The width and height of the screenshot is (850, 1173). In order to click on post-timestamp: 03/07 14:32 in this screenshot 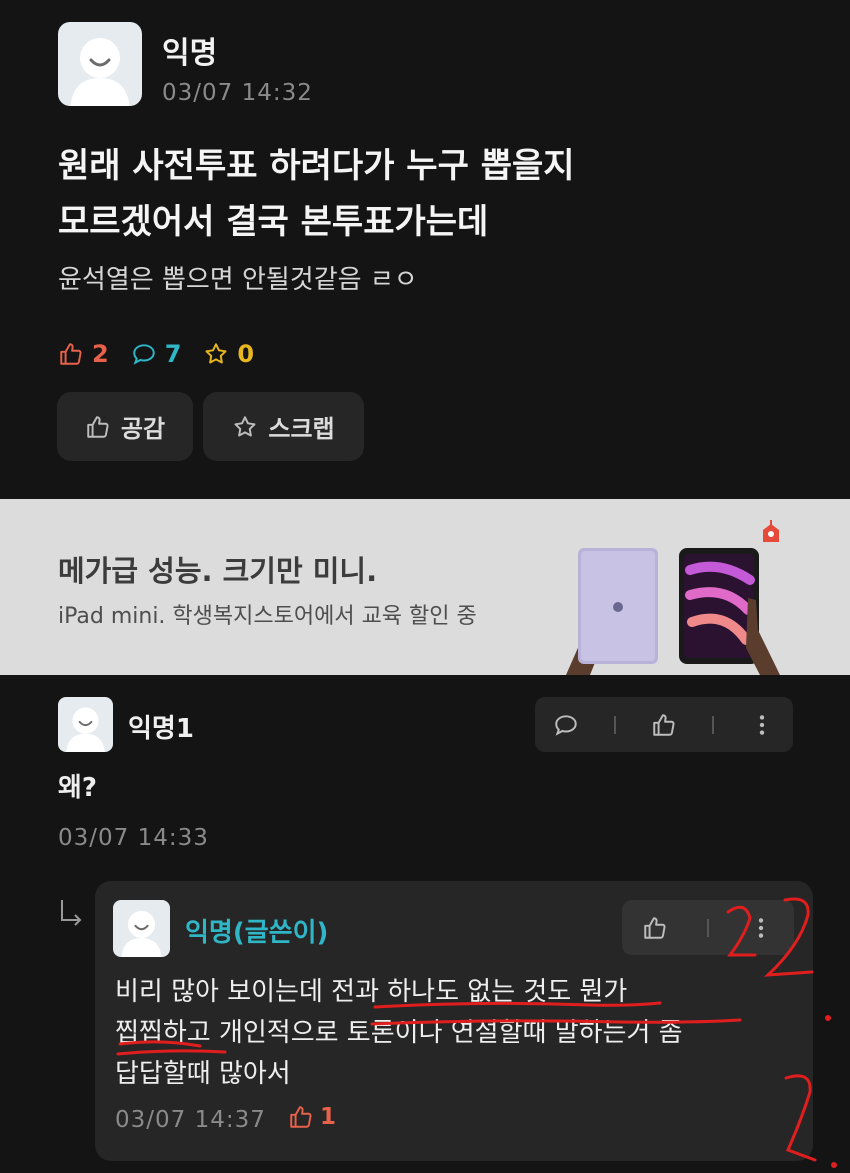, I will do `click(237, 93)`.